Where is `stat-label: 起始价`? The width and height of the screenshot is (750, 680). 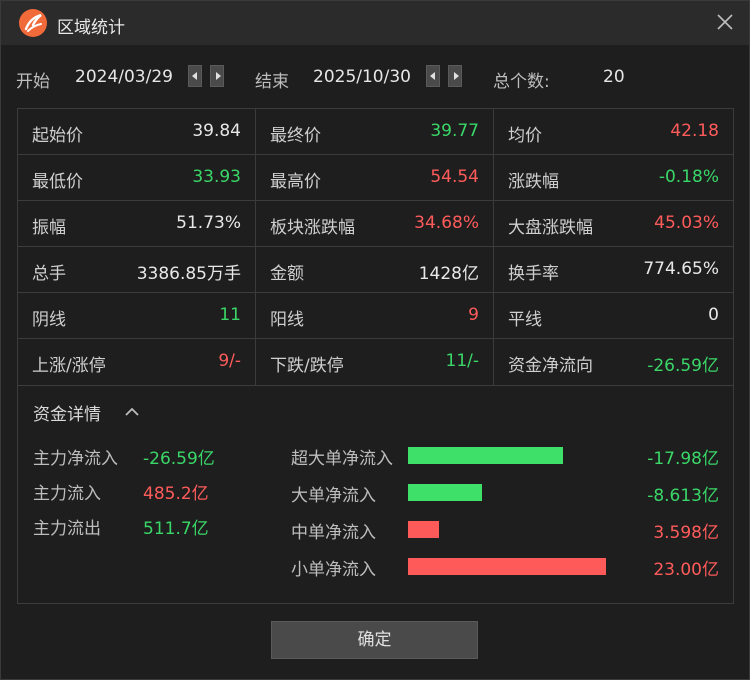
stat-label: 起始价 is located at coordinates (57, 136).